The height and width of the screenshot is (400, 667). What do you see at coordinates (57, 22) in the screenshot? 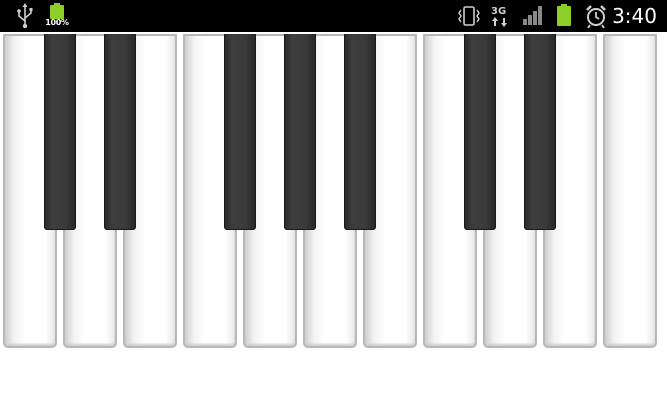
I see `battery-percentage: 100%` at bounding box center [57, 22].